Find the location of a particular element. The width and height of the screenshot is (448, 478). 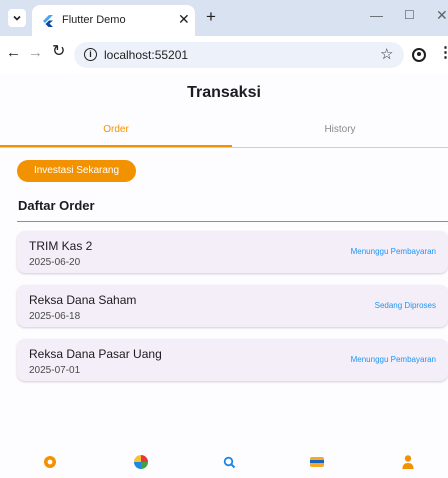

site-info-icon: i is located at coordinates (90, 54).